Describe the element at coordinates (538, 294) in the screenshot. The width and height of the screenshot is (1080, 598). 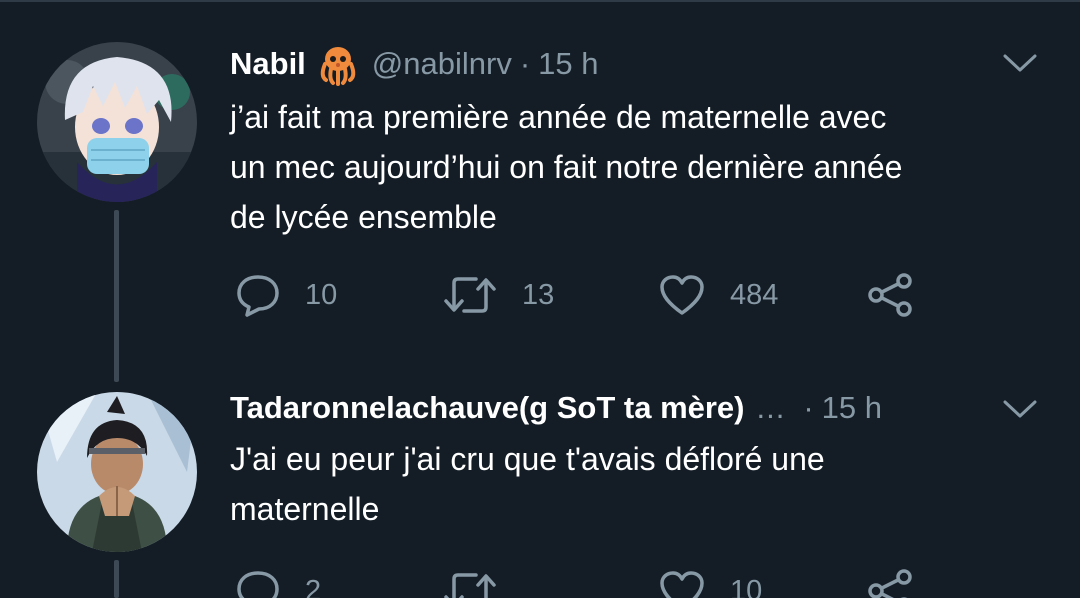
I see `retweet-count: 13` at that location.